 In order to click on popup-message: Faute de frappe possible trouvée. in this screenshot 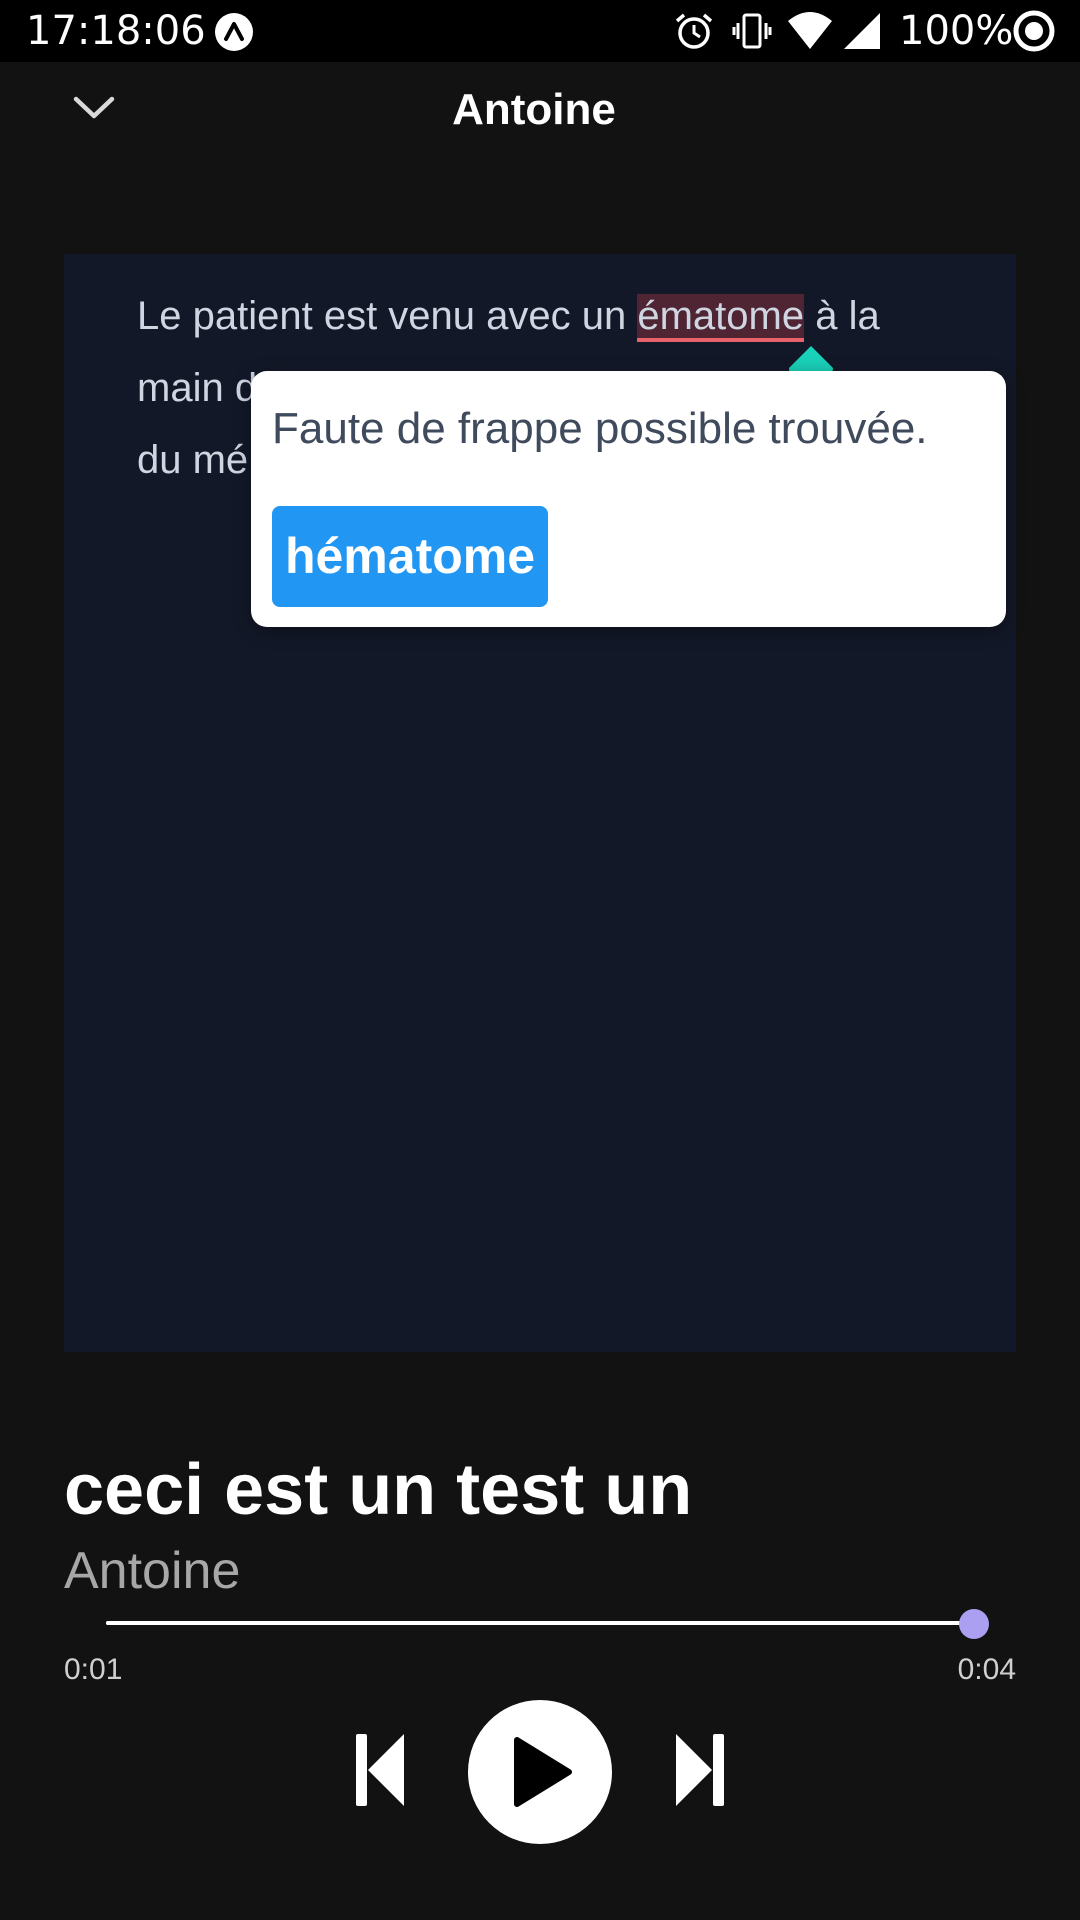, I will do `click(600, 428)`.